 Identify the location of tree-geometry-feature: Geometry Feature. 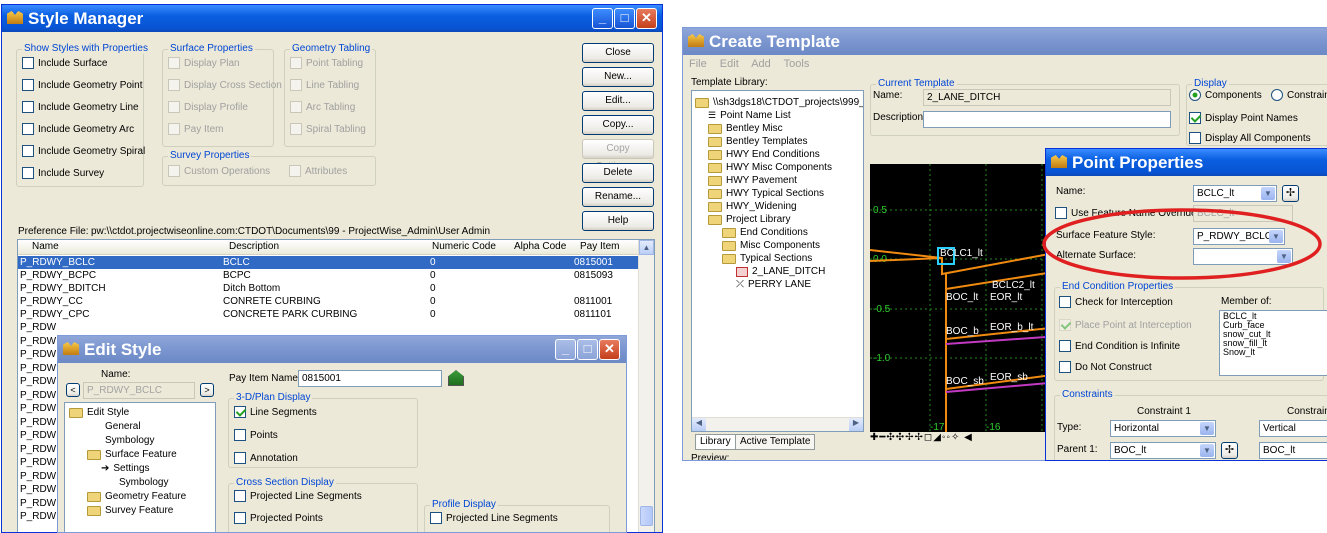
(136, 496).